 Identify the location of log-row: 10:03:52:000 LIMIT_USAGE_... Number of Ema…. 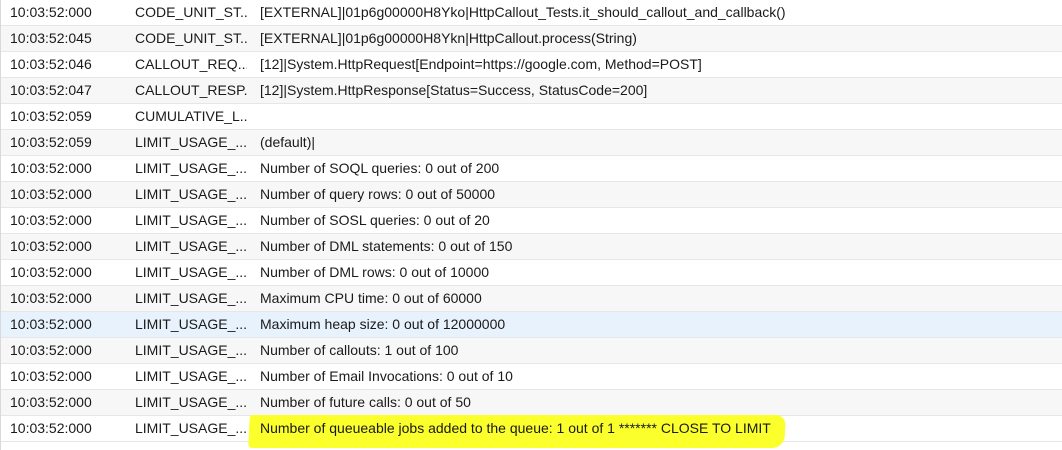
(531, 377).